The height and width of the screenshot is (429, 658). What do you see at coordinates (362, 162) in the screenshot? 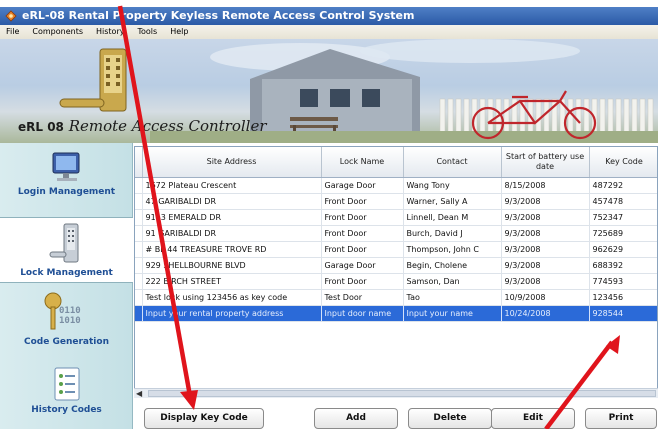
I see `column-header-lock-name: Lock Name` at bounding box center [362, 162].